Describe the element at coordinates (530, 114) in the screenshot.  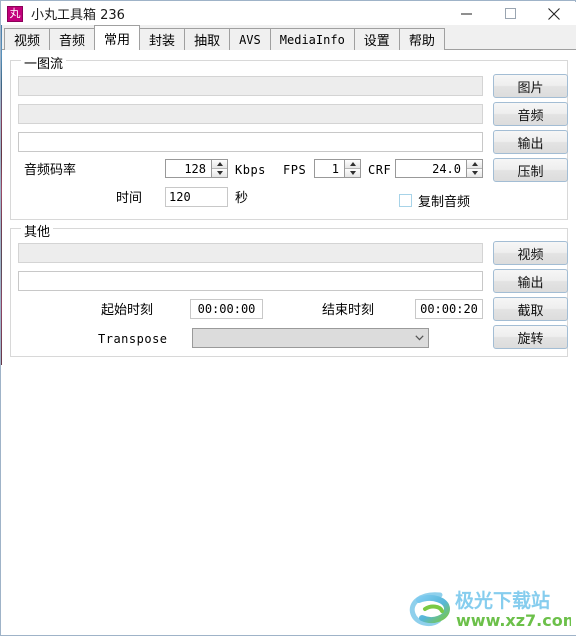
I see `audio-browse-button: 音频` at that location.